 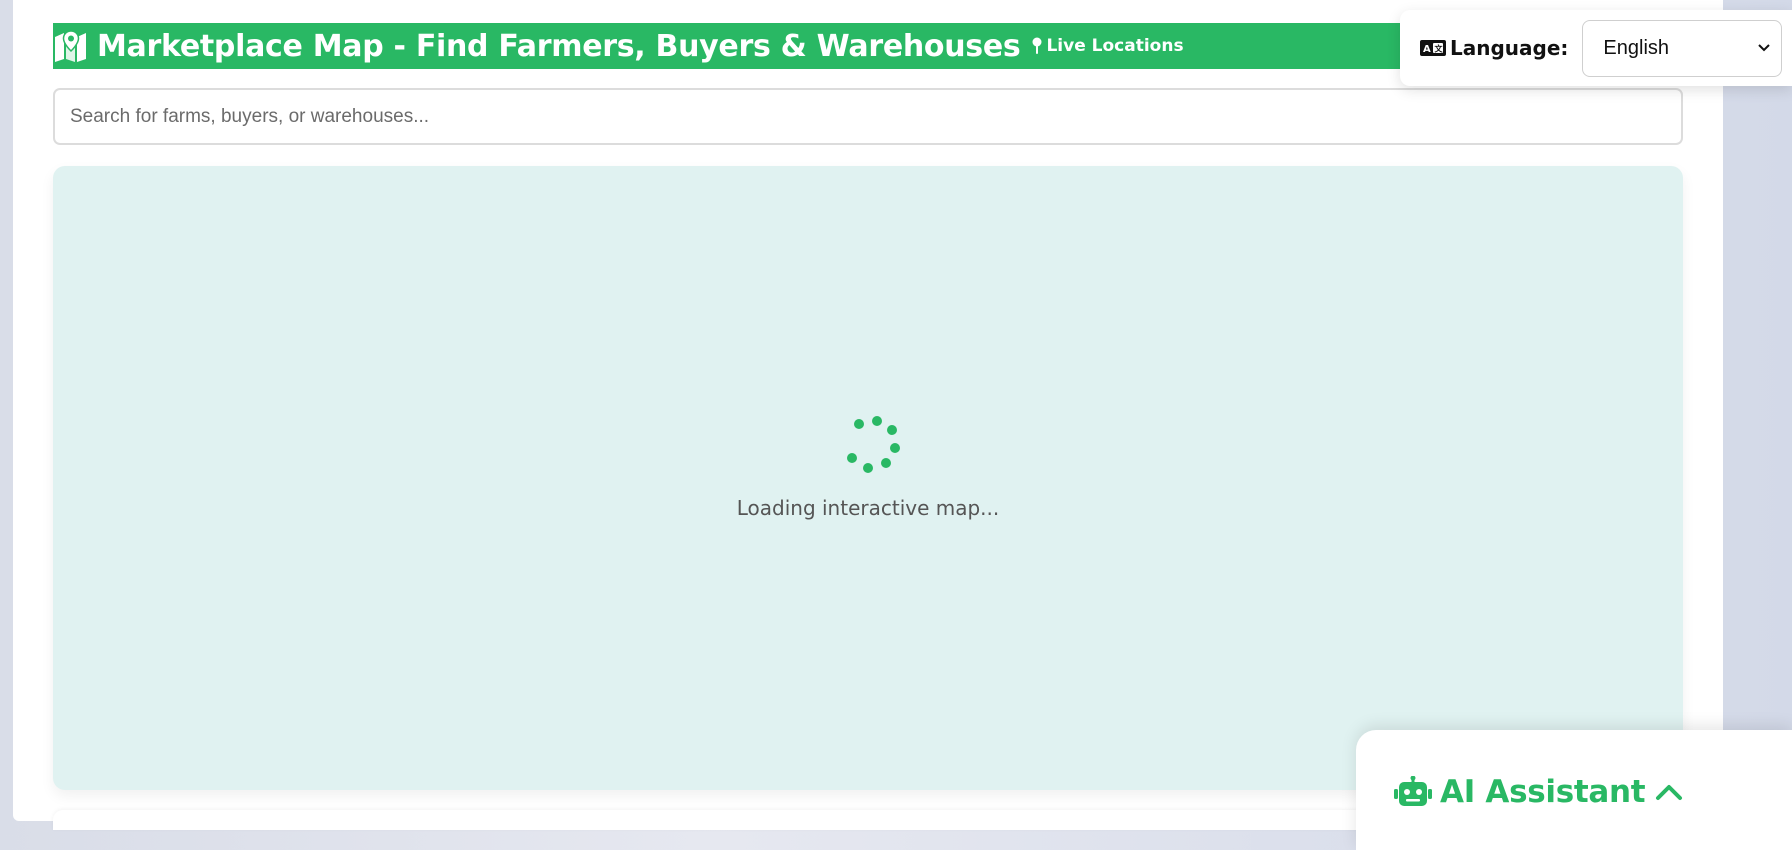 What do you see at coordinates (1427, 49) in the screenshot?
I see `svg-text: A` at bounding box center [1427, 49].